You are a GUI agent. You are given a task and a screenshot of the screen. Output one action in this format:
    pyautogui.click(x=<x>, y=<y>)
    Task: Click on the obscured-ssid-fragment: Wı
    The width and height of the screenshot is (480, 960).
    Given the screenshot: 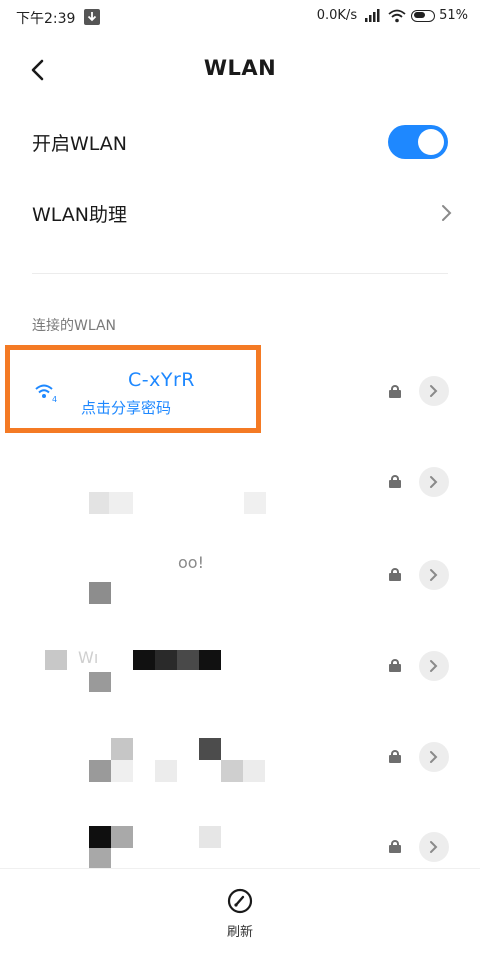 What is the action you would take?
    pyautogui.click(x=88, y=657)
    